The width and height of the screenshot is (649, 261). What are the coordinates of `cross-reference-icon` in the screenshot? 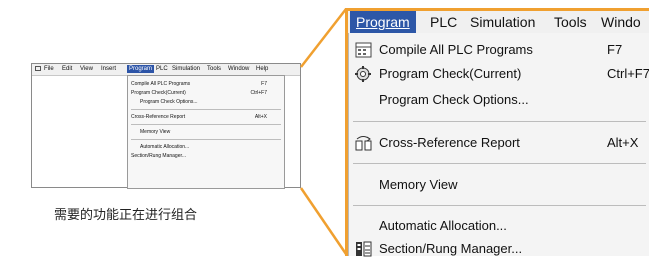 It's located at (363, 143).